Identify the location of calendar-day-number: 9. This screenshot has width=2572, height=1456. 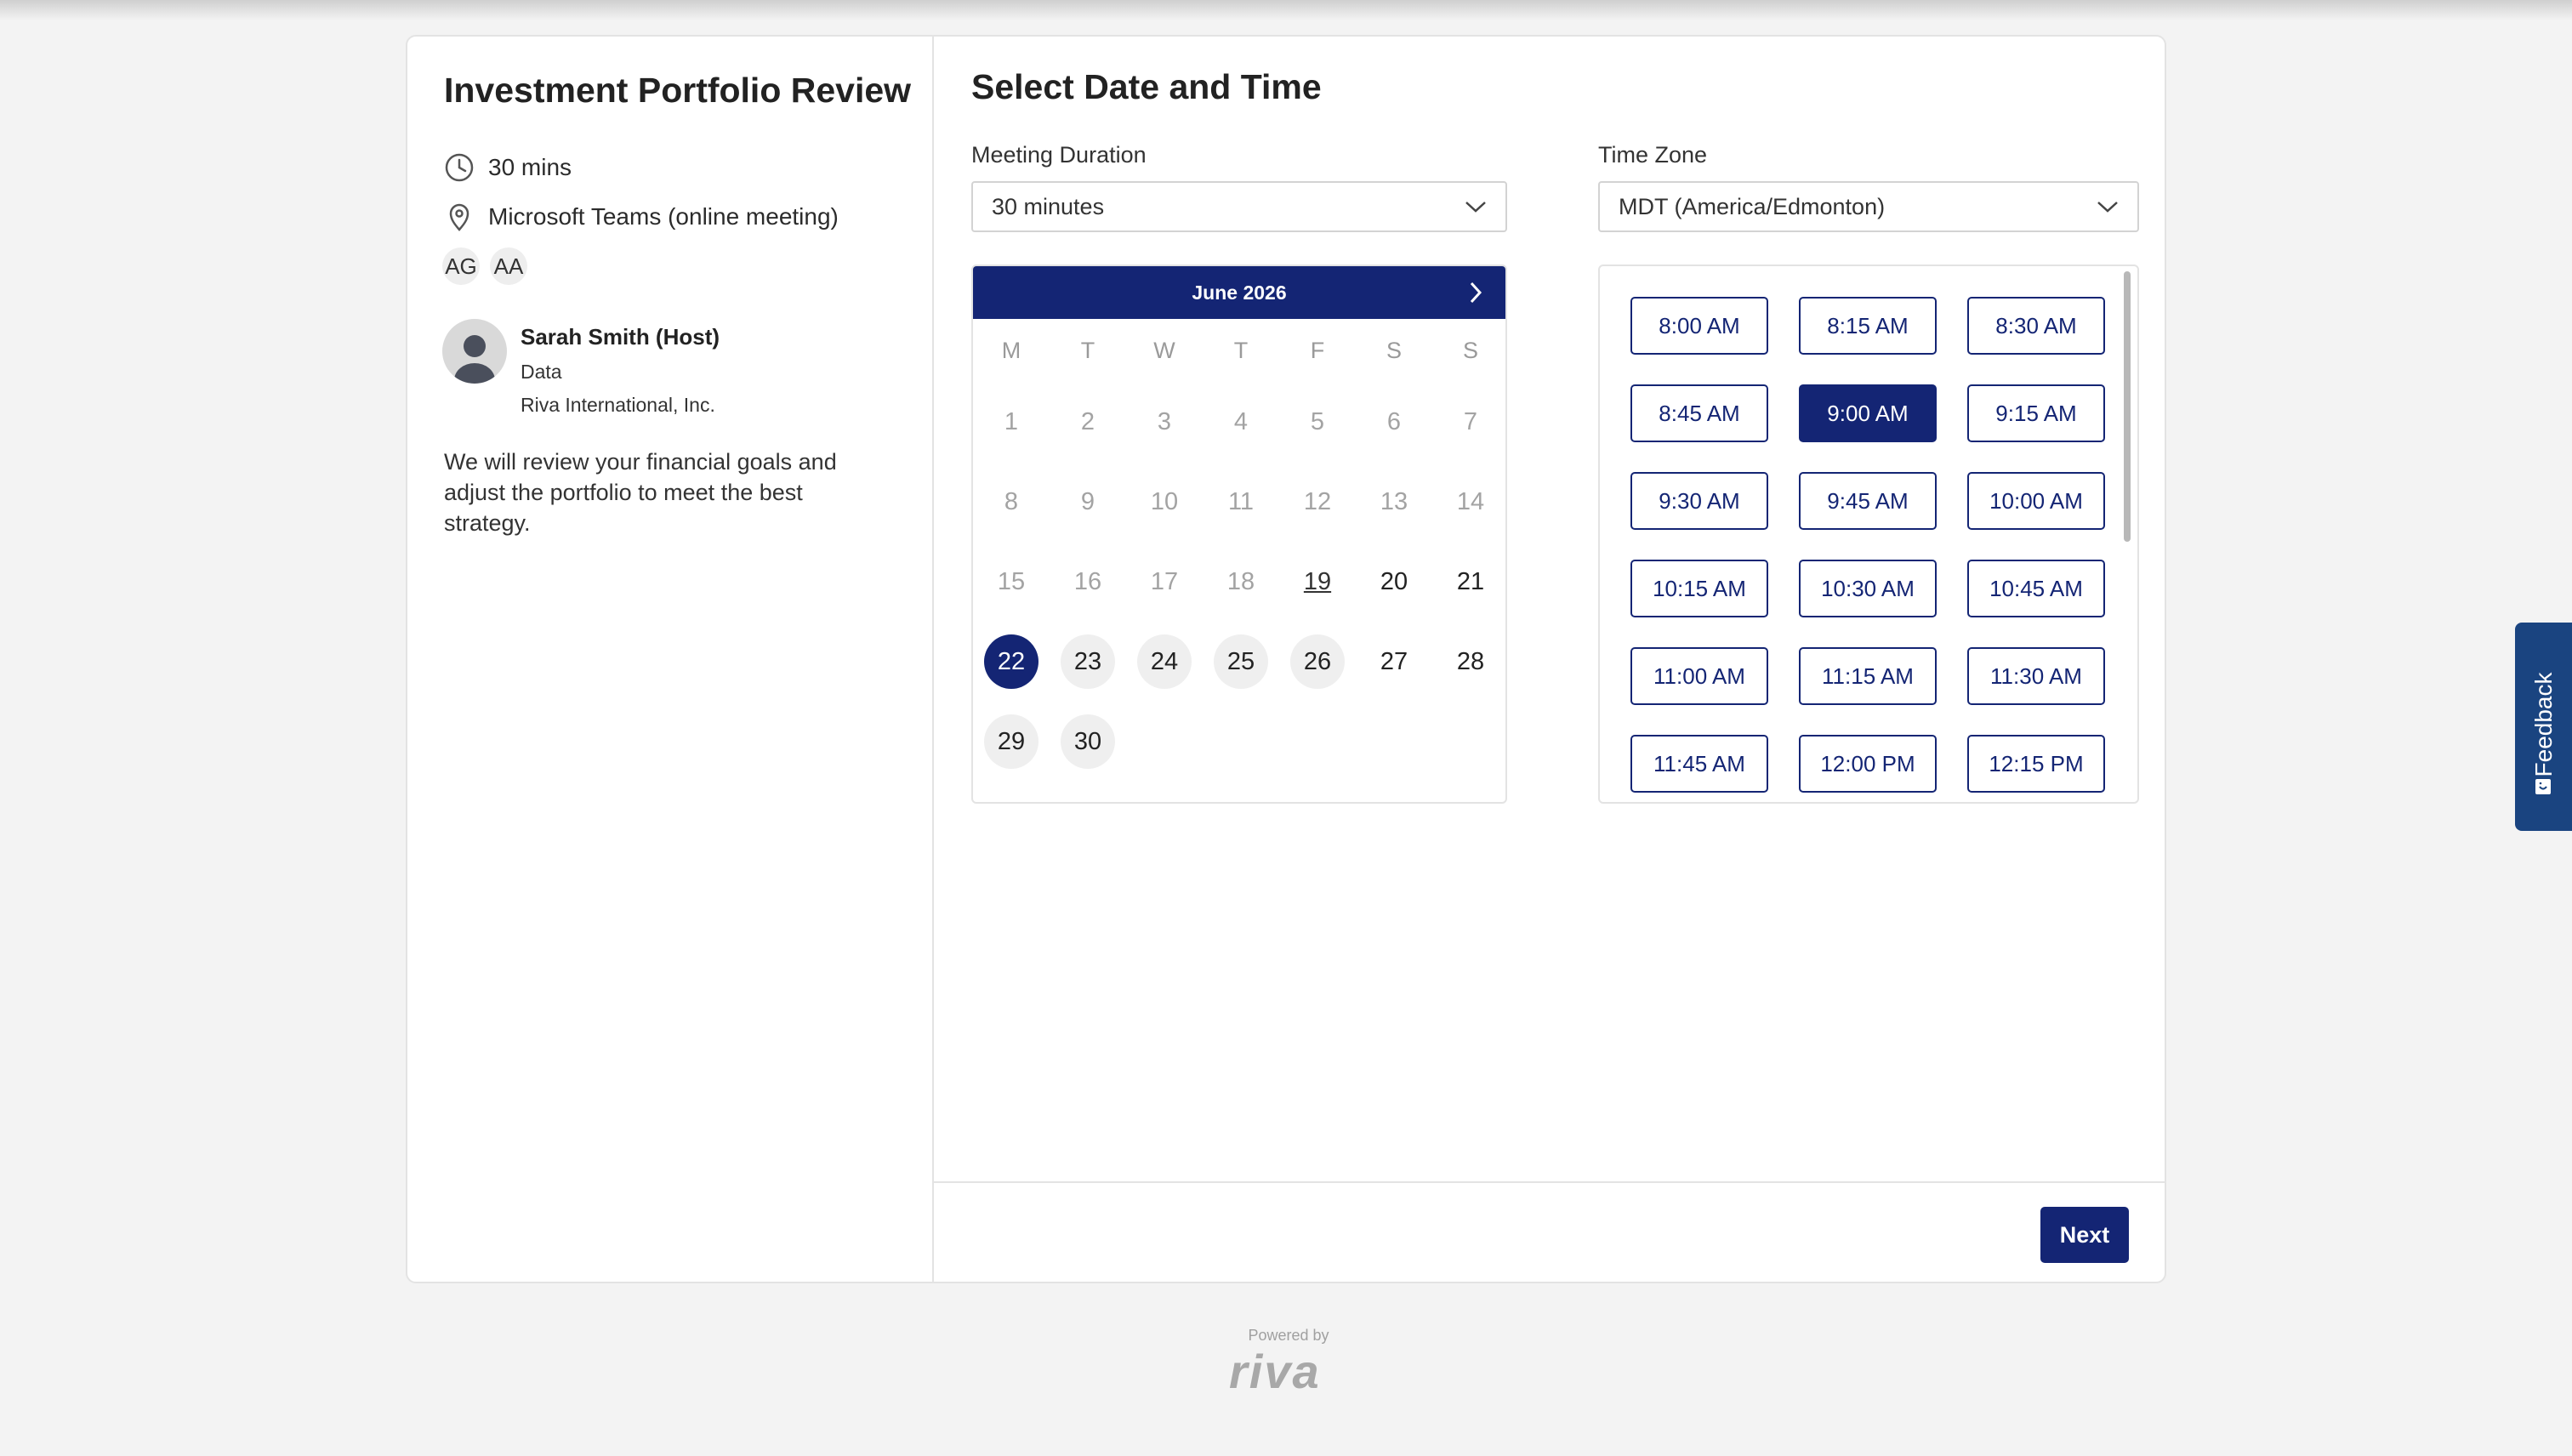
(1088, 501).